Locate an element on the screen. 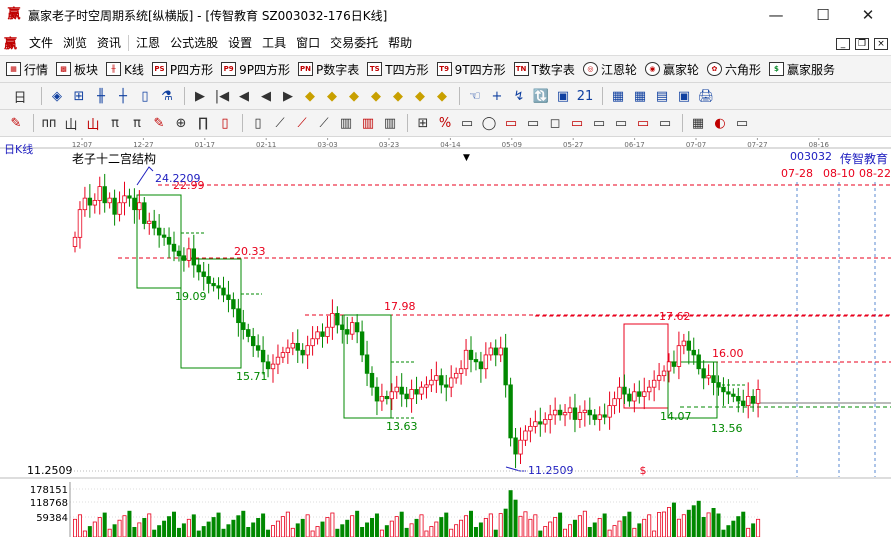  toolbar3-tool-18-icon: % is located at coordinates (445, 123).